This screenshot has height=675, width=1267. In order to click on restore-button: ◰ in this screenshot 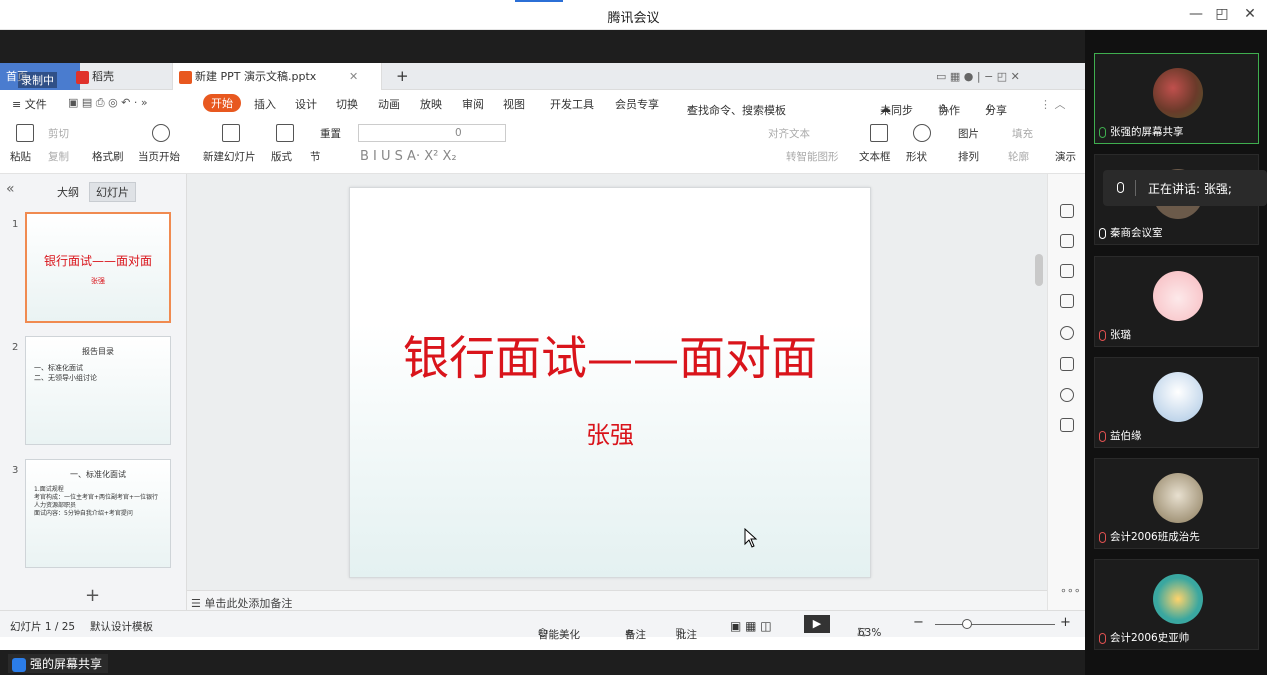, I will do `click(1222, 14)`.